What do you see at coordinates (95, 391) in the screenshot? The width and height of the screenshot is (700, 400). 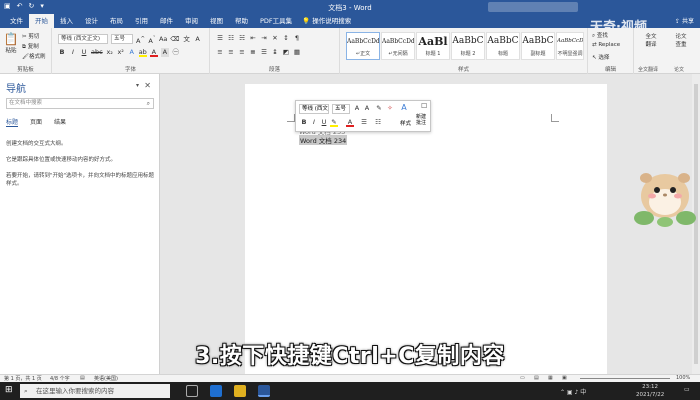 I see `taskbar-search: ⌕ 在这里输入你要搜索的内容` at bounding box center [95, 391].